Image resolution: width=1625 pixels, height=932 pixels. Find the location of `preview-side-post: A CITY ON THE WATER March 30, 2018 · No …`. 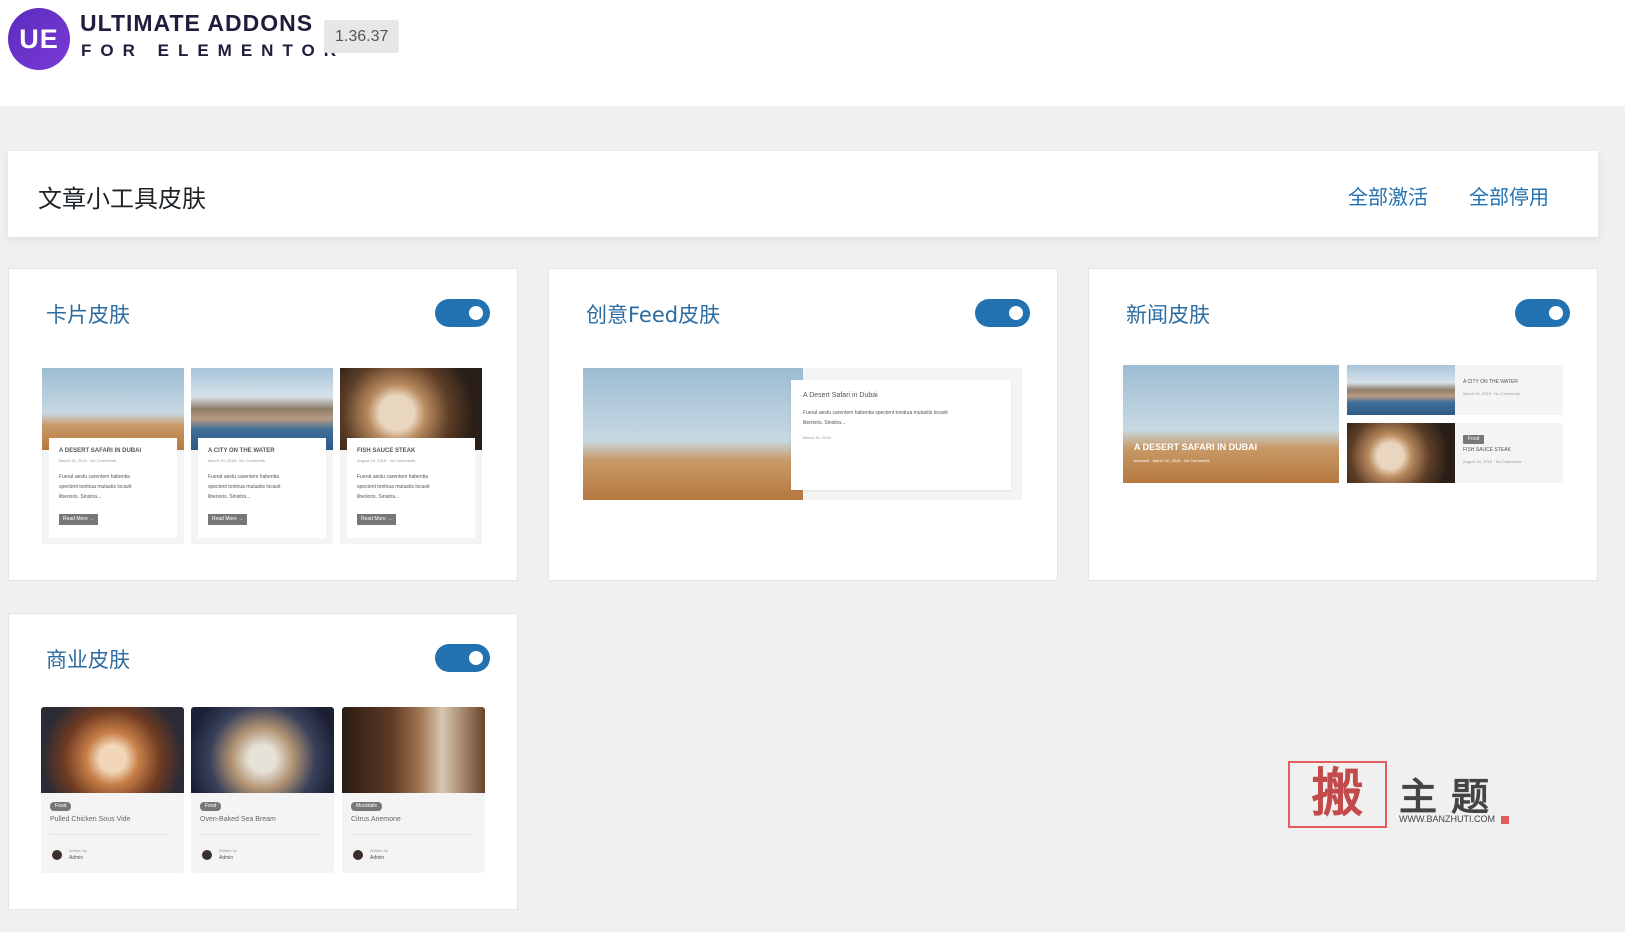

preview-side-post: A CITY ON THE WATER March 30, 2018 · No … is located at coordinates (1455, 390).